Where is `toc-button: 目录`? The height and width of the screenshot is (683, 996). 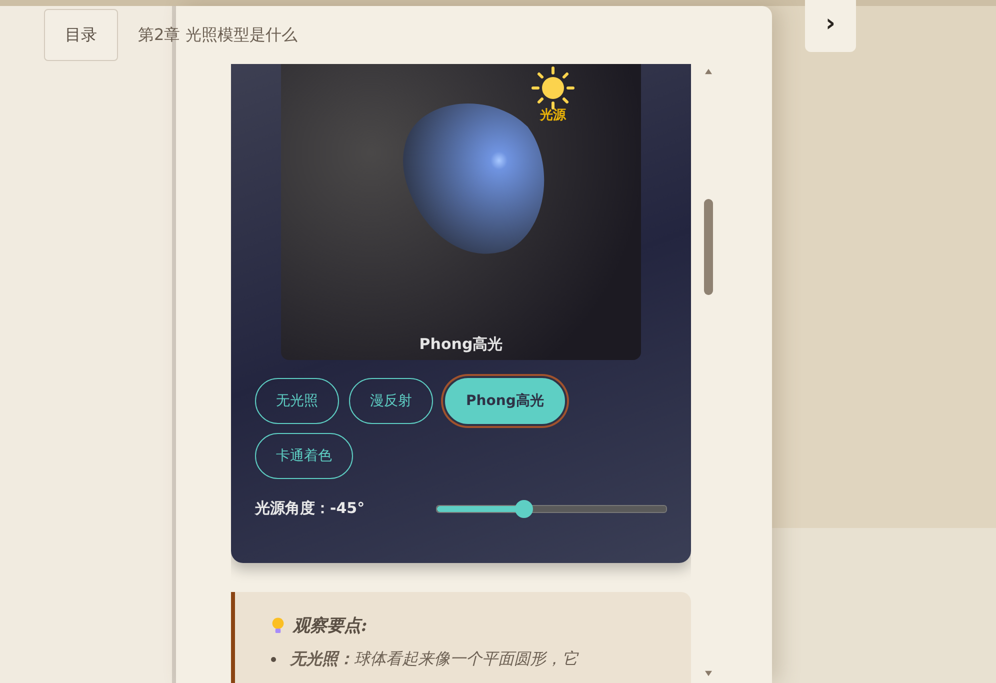
toc-button: 目录 is located at coordinates (81, 35).